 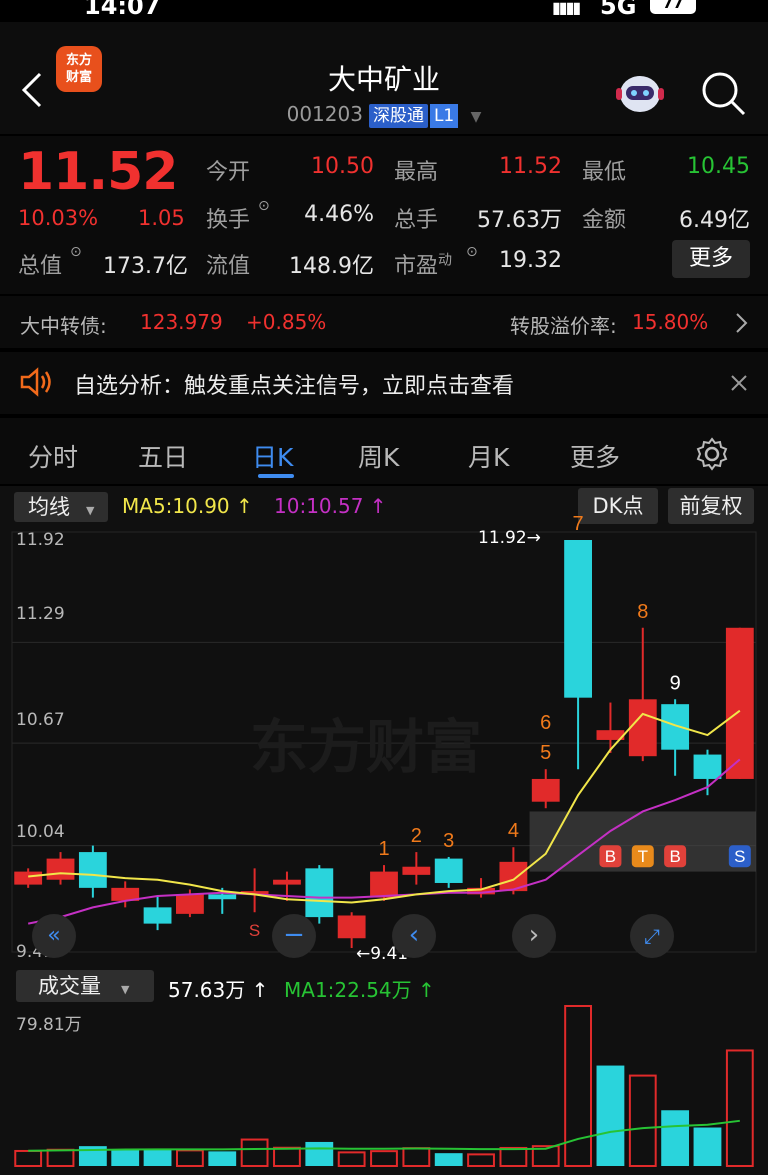 I want to click on connect-badge: 深股通, so click(x=398, y=116).